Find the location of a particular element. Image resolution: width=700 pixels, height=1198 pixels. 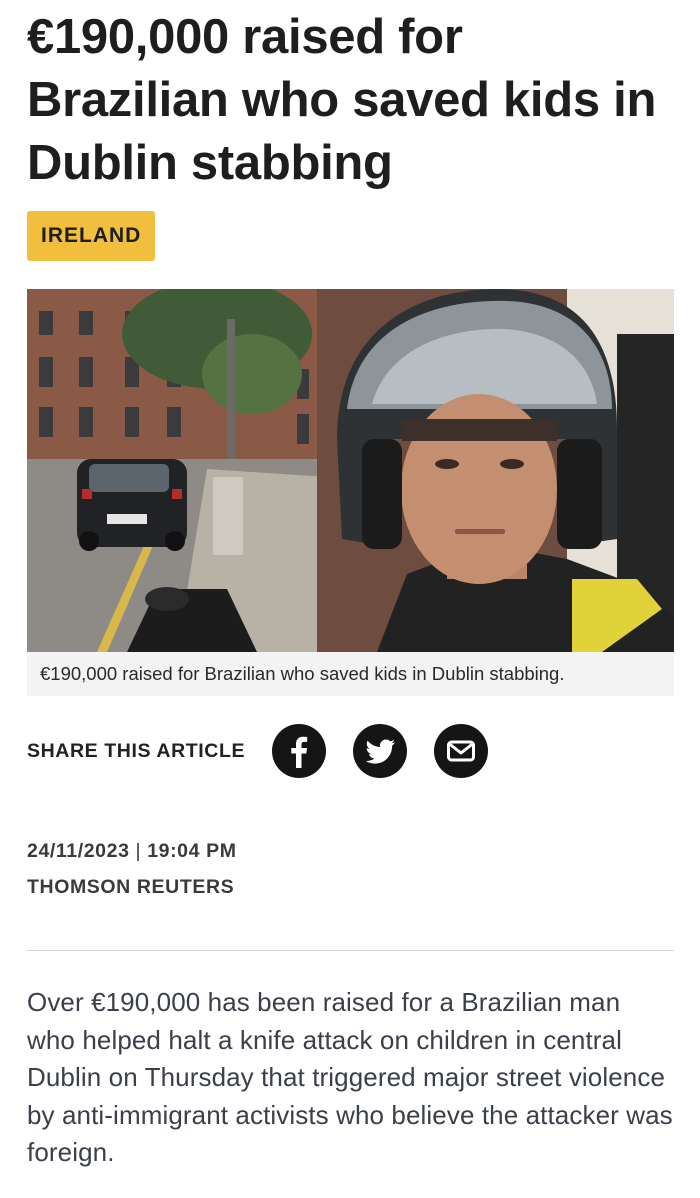

share-email-button is located at coordinates (461, 751).